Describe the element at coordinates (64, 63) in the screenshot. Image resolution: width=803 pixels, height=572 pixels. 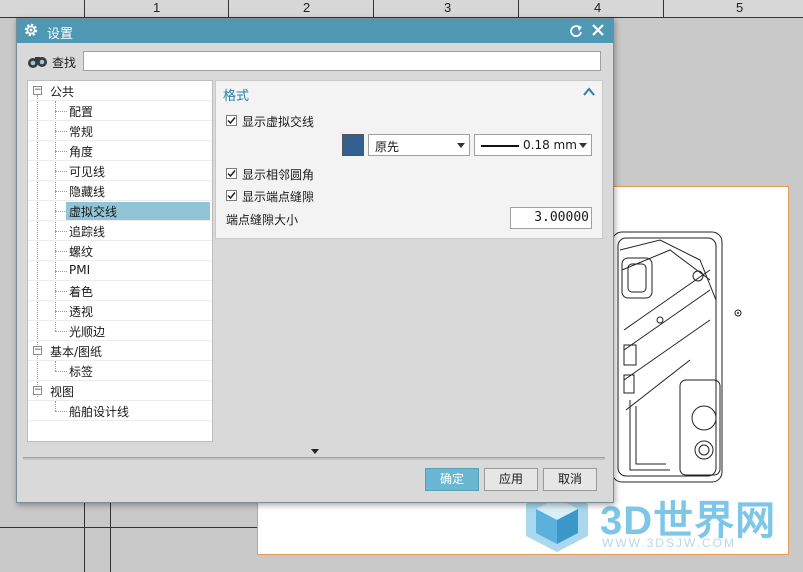
I see `search-label: 查找` at that location.